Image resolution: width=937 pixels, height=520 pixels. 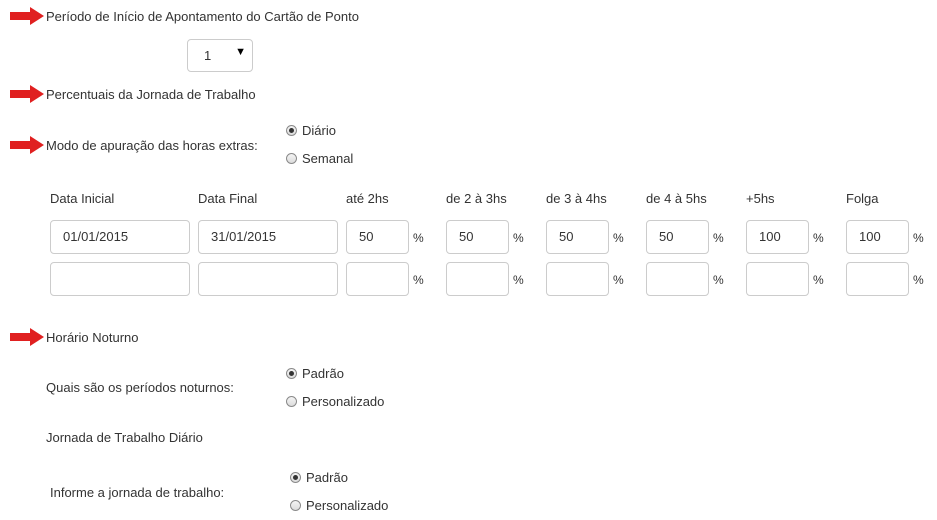 What do you see at coordinates (208, 55) in the screenshot?
I see `periodo-inicio-select-value: 1` at bounding box center [208, 55].